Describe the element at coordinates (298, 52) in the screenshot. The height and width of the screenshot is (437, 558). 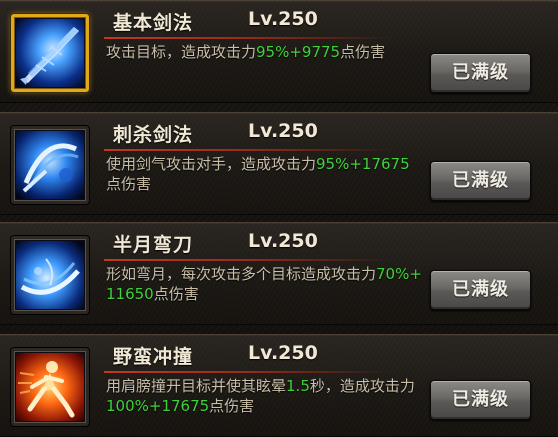
I see `desc-value: 95%+9775` at that location.